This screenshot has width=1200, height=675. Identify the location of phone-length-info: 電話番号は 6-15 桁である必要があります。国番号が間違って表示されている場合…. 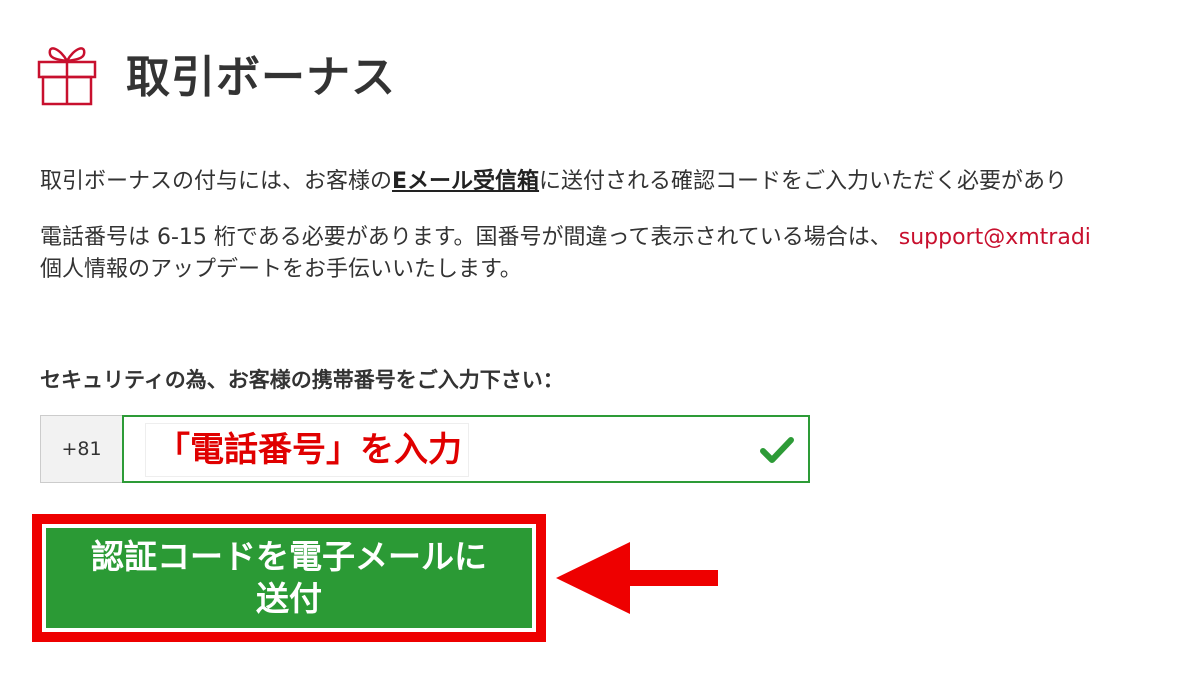
(565, 238).